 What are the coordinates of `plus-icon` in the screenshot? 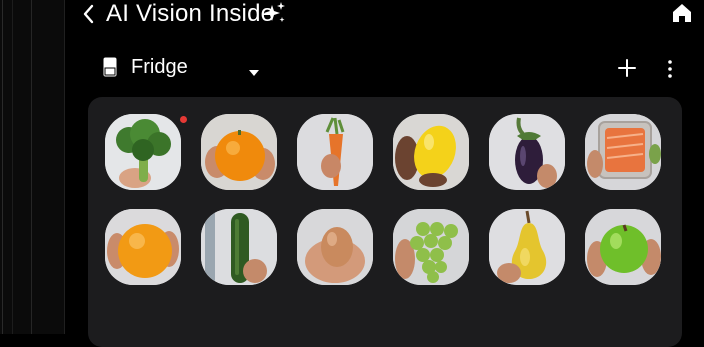 It's located at (627, 68).